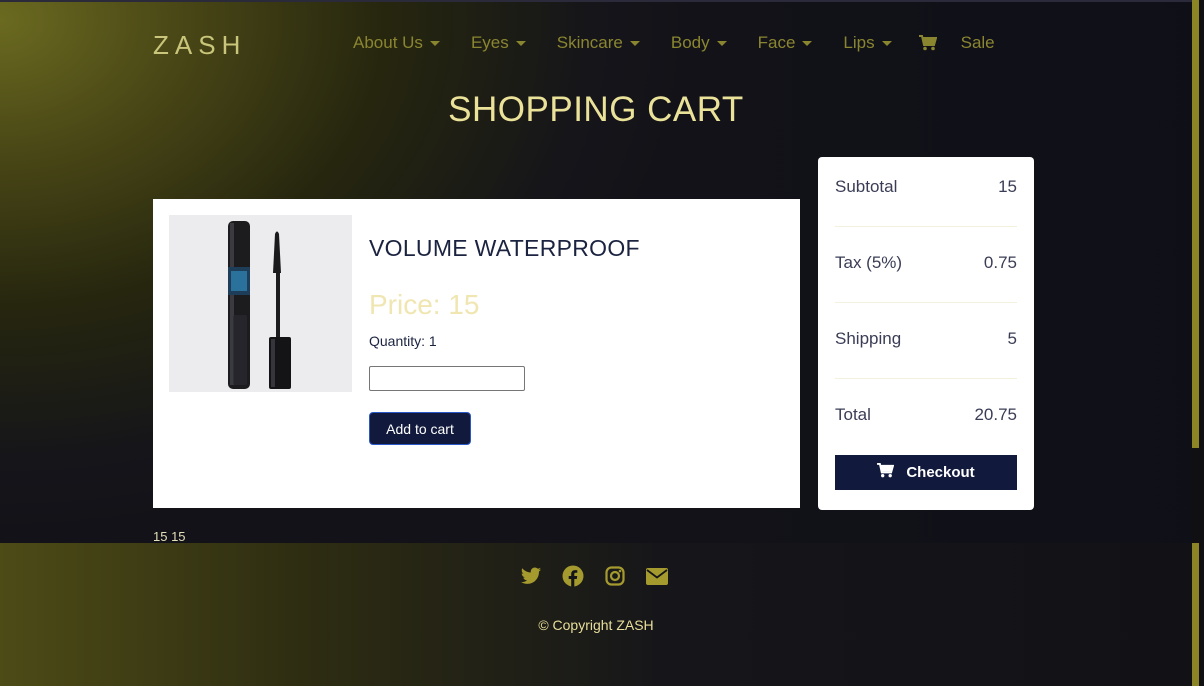  I want to click on mascara-product-image, so click(260, 303).